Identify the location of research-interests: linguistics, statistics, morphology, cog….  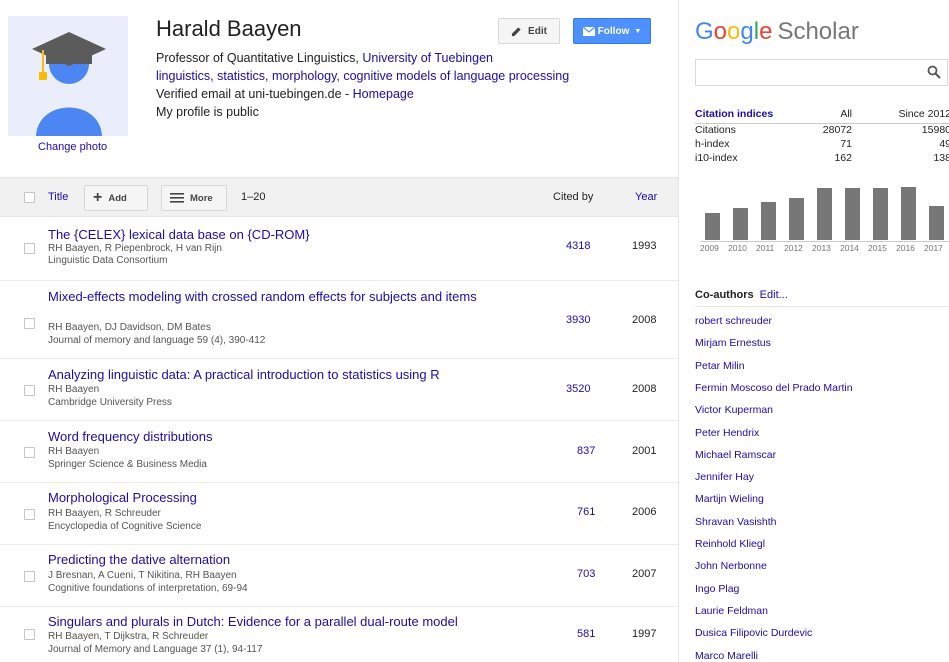
(362, 76).